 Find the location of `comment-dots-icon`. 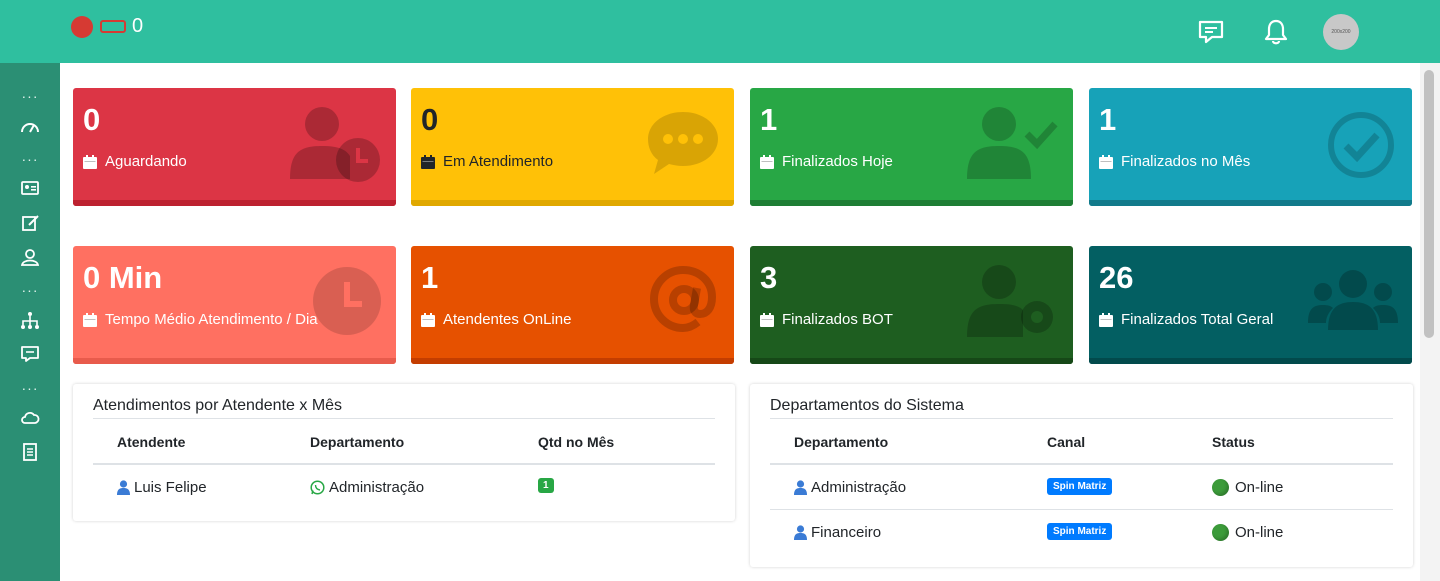

comment-dots-icon is located at coordinates (683, 143).